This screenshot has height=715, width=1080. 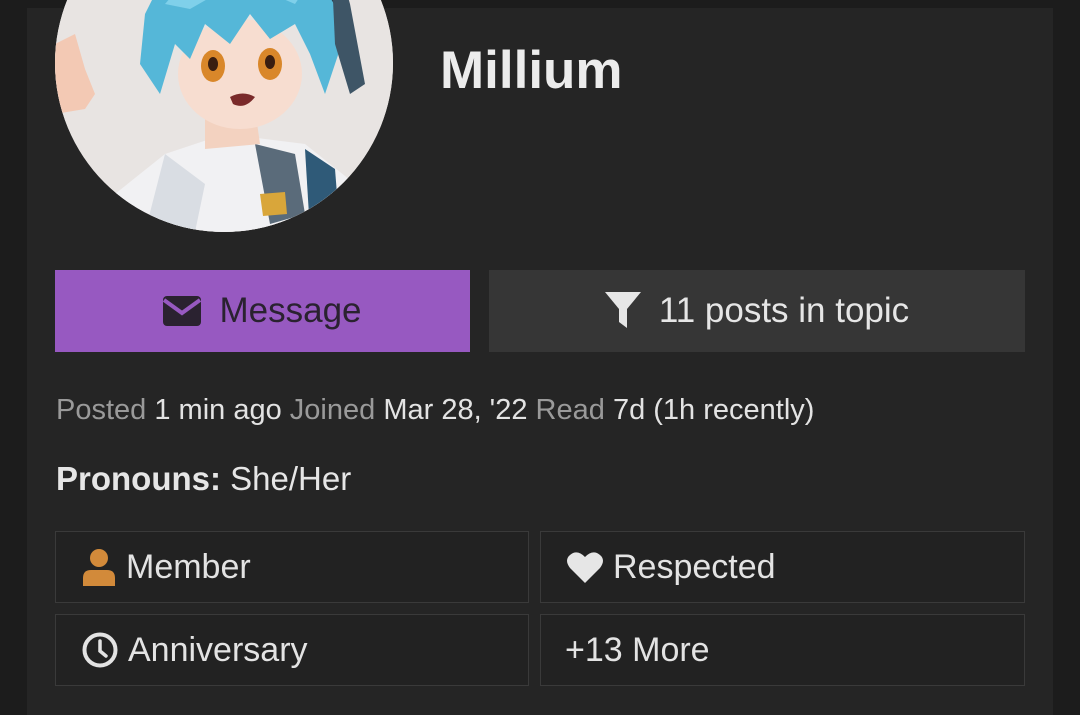 What do you see at coordinates (784, 310) in the screenshot?
I see `posts-in-topic-label: 11 posts in topic` at bounding box center [784, 310].